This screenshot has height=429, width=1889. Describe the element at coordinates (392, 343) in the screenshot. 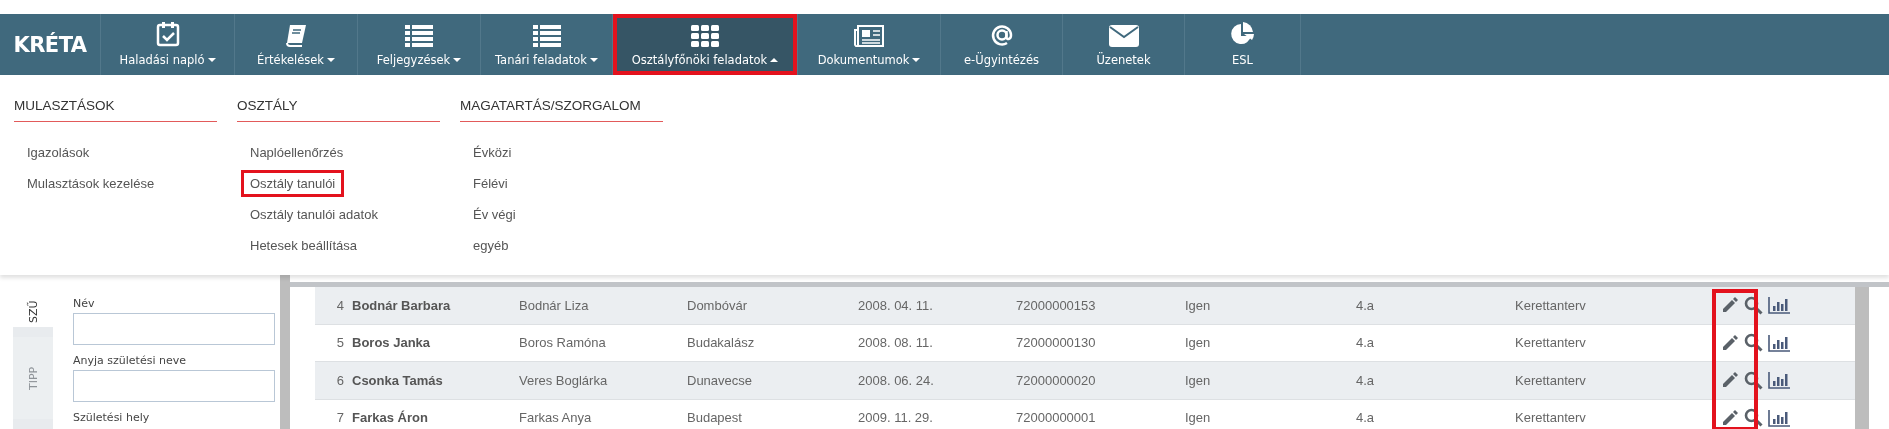

I see `table-cell-text: Boros Janka` at that location.